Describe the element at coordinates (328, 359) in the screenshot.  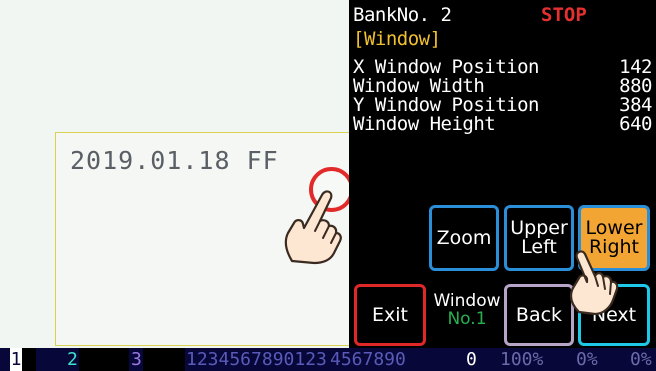
I see `status-bar: 1 2 3 1234567890123 4567890 0 100% 0% 0%` at that location.